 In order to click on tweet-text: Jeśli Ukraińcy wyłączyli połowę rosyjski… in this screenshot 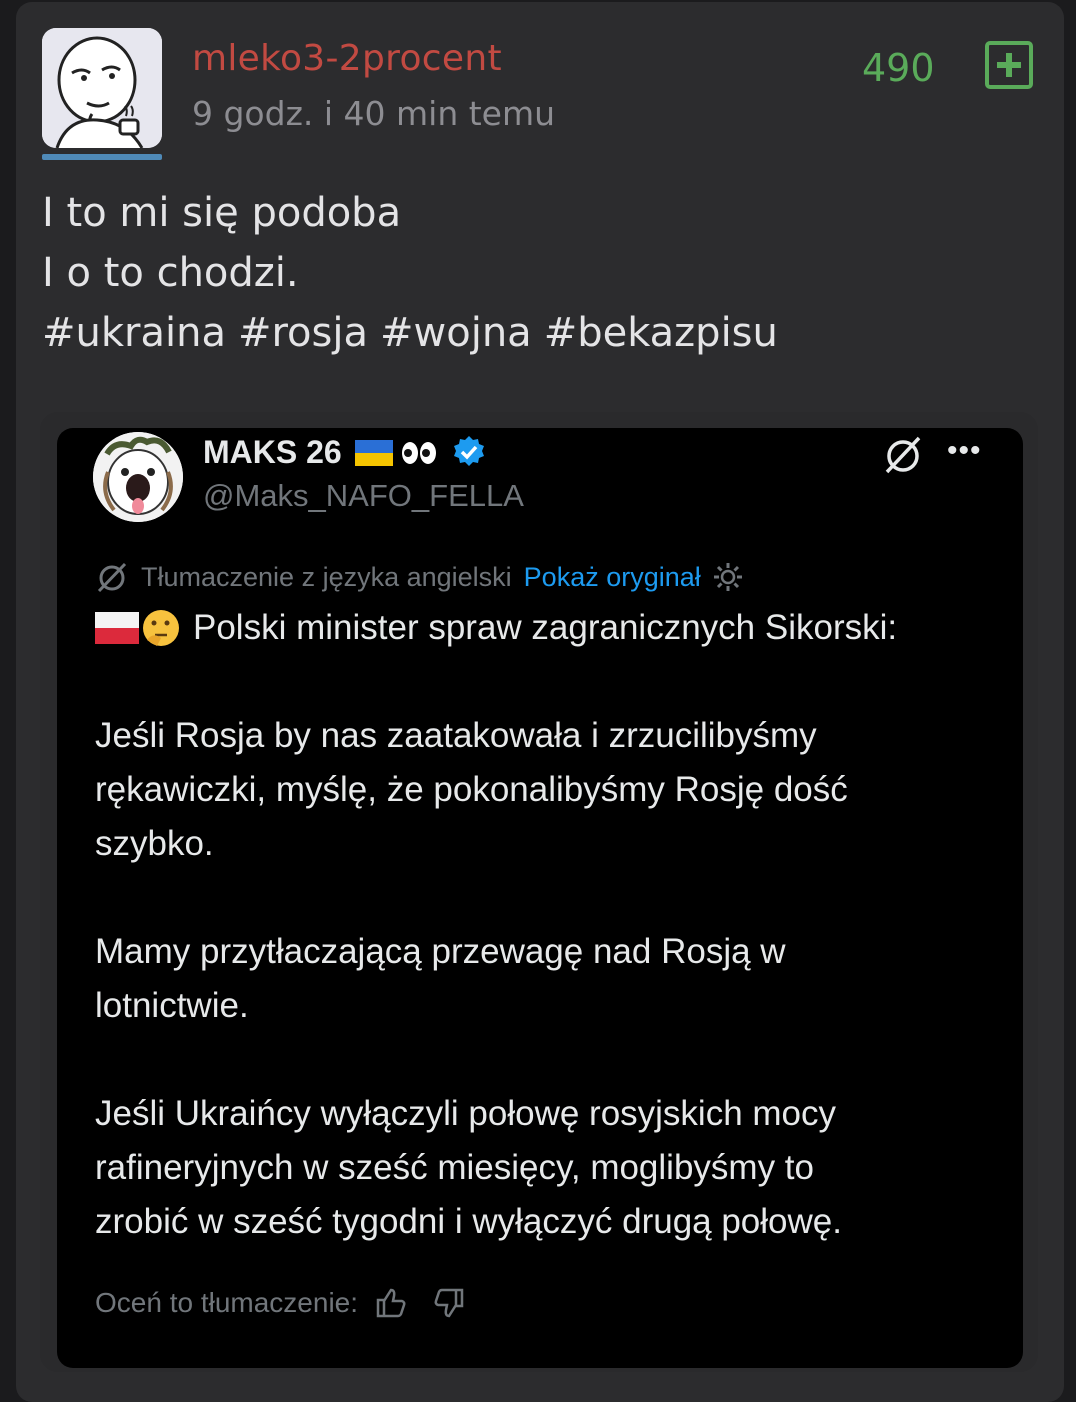, I will do `click(466, 1113)`.